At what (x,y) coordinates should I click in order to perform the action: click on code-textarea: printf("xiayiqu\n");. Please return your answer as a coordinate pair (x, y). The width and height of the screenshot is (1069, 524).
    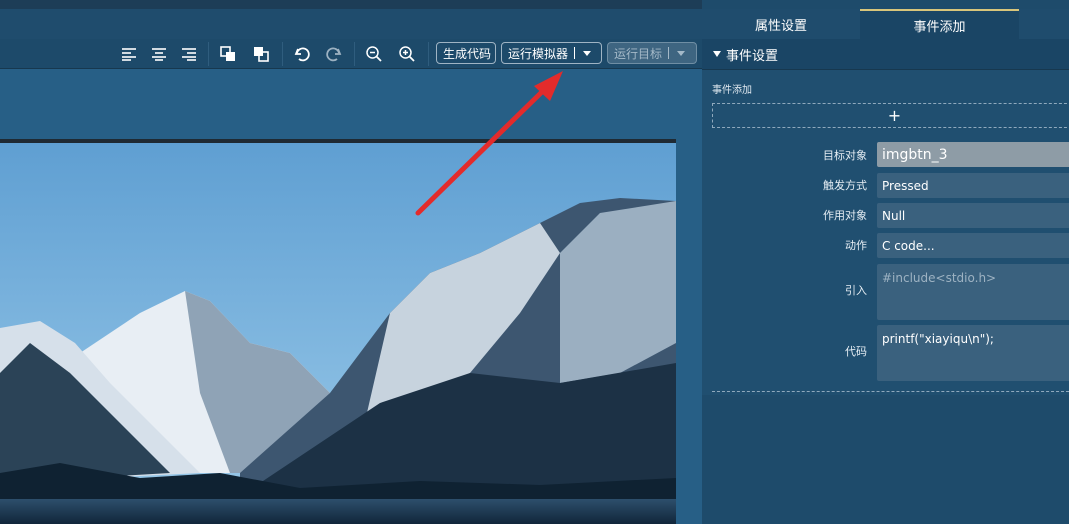
    Looking at the image, I should click on (973, 353).